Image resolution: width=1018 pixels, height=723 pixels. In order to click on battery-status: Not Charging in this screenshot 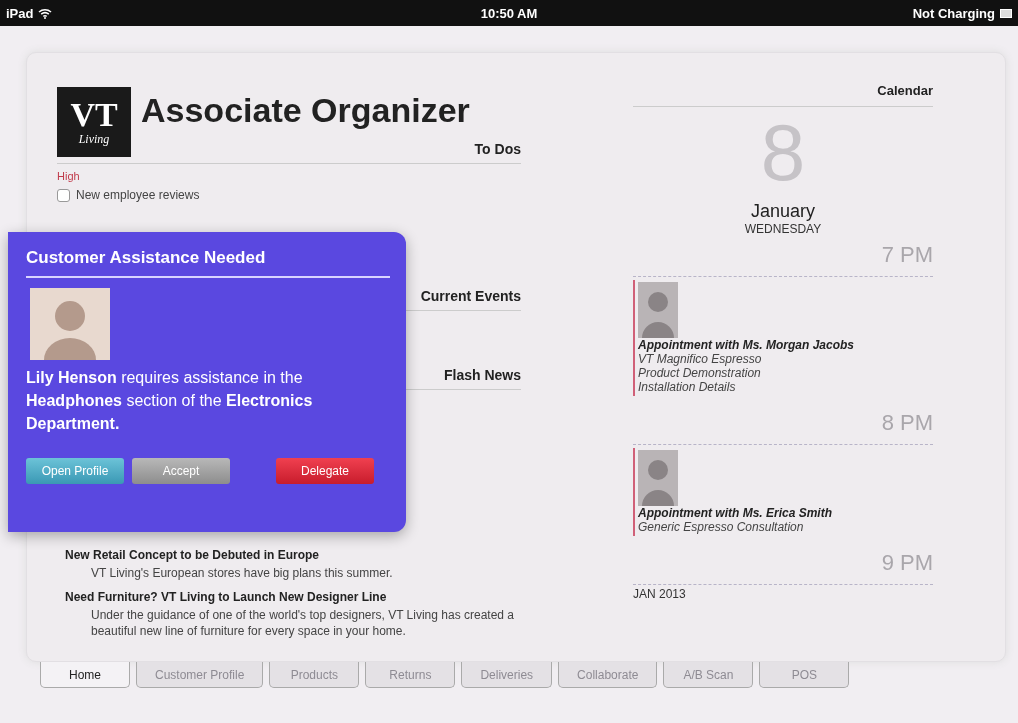, I will do `click(953, 13)`.